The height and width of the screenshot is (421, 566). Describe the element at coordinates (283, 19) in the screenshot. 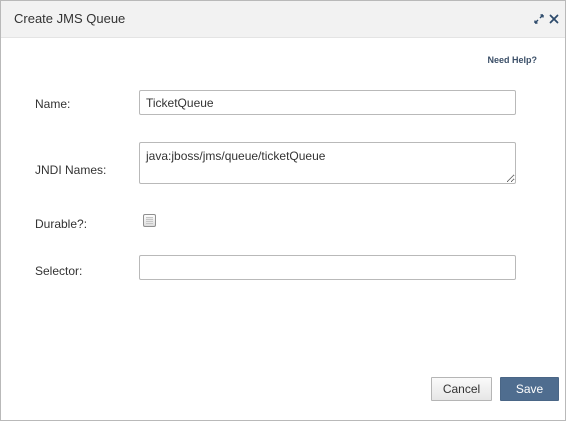

I see `dialog-titlebar: Create JMS Queue` at that location.